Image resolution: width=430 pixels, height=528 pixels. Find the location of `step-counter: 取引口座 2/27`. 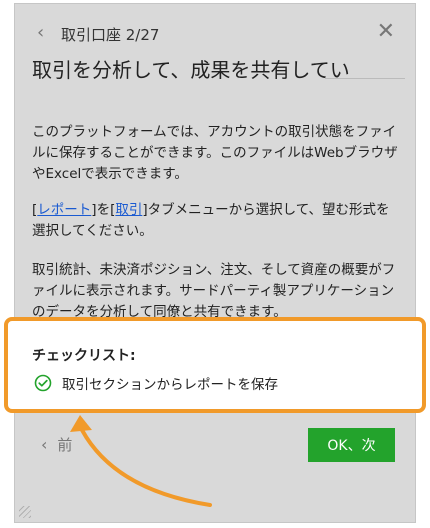

step-counter: 取引口座 2/27 is located at coordinates (110, 35).